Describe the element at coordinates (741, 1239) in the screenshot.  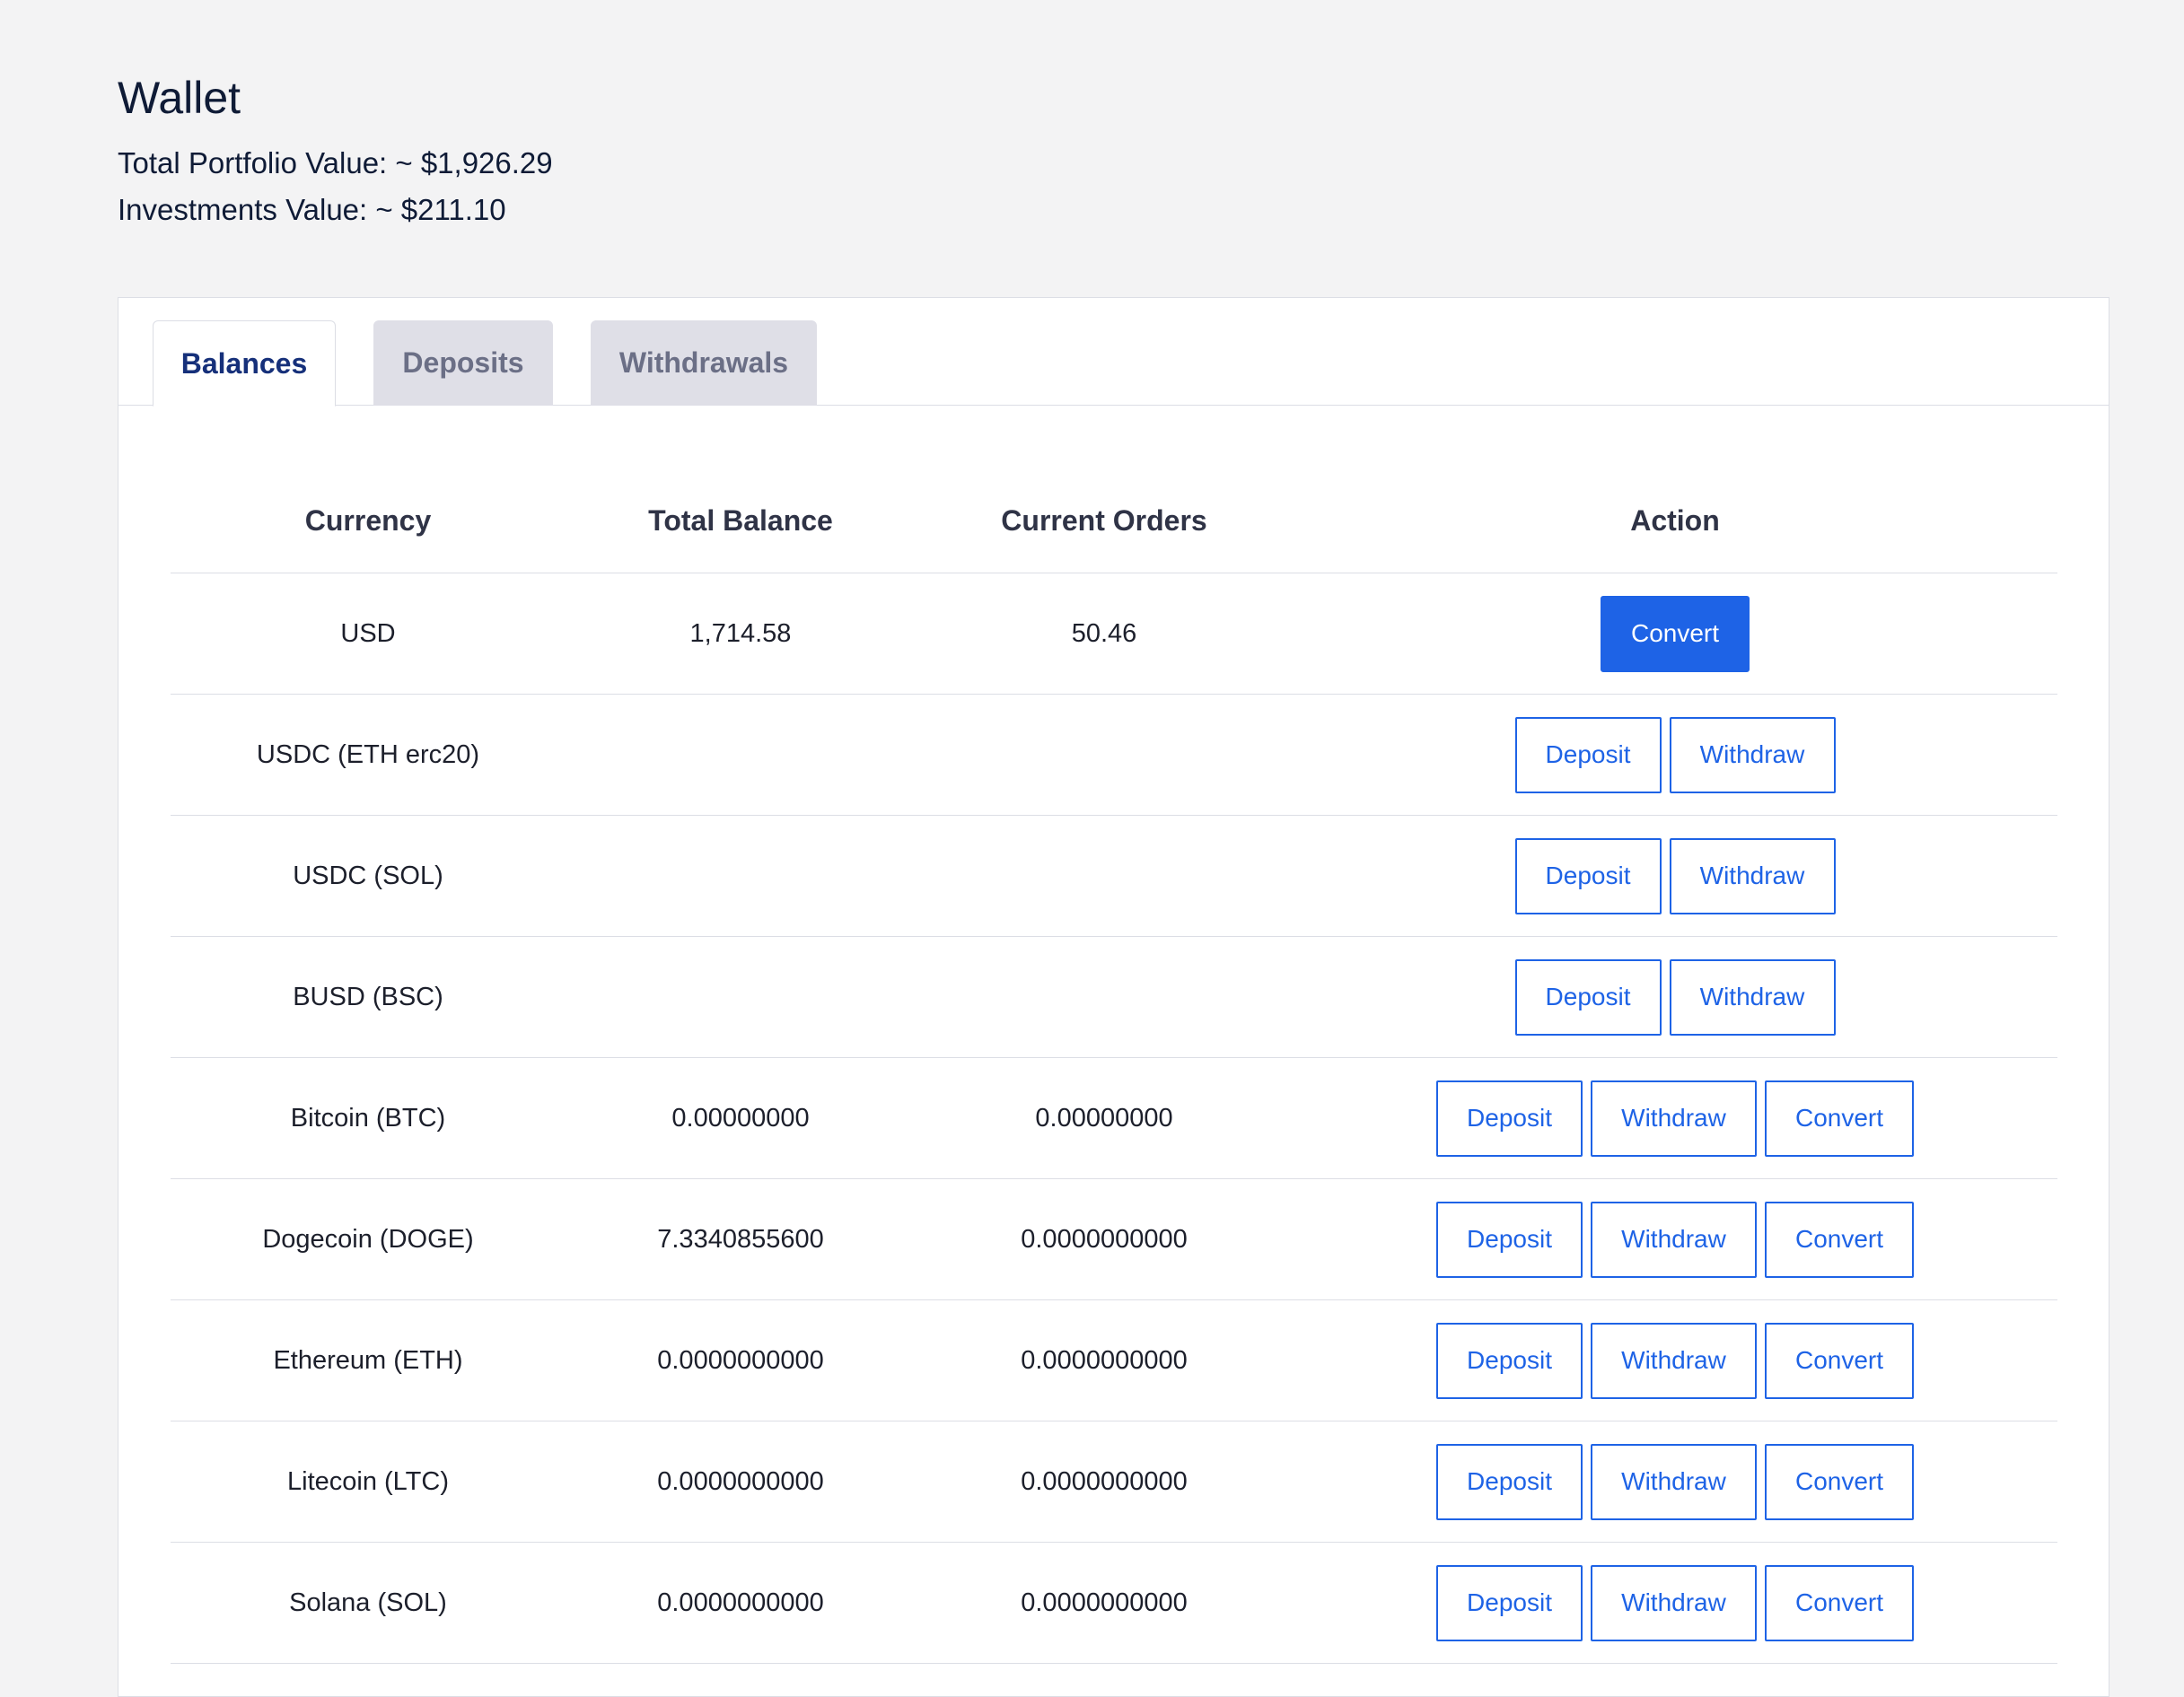
I see `total-balance-cell: 7.3340855600` at that location.